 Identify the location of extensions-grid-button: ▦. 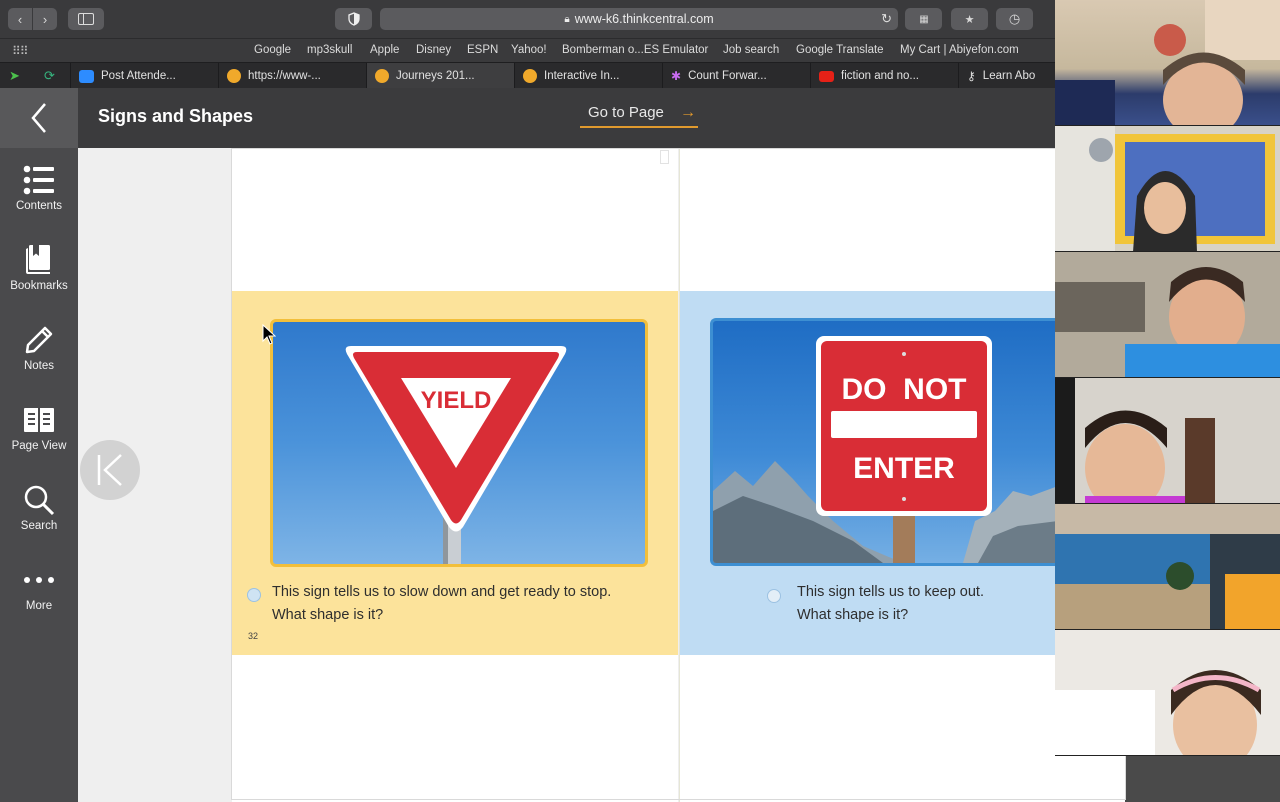
(923, 19).